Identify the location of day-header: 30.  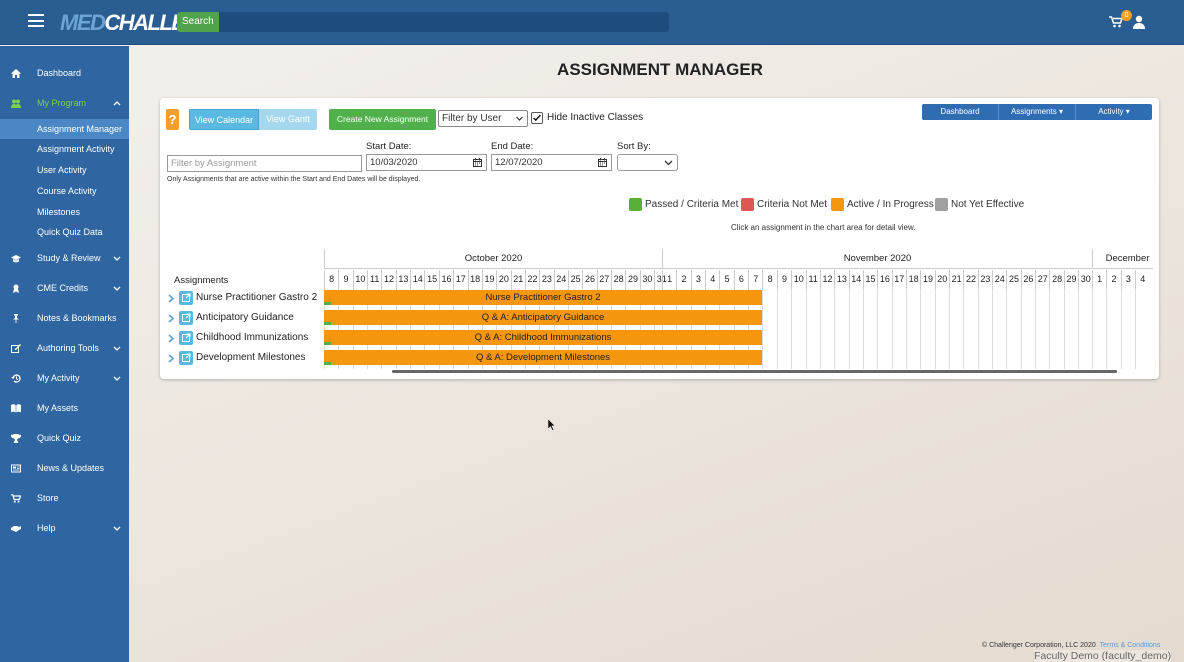
(646, 279).